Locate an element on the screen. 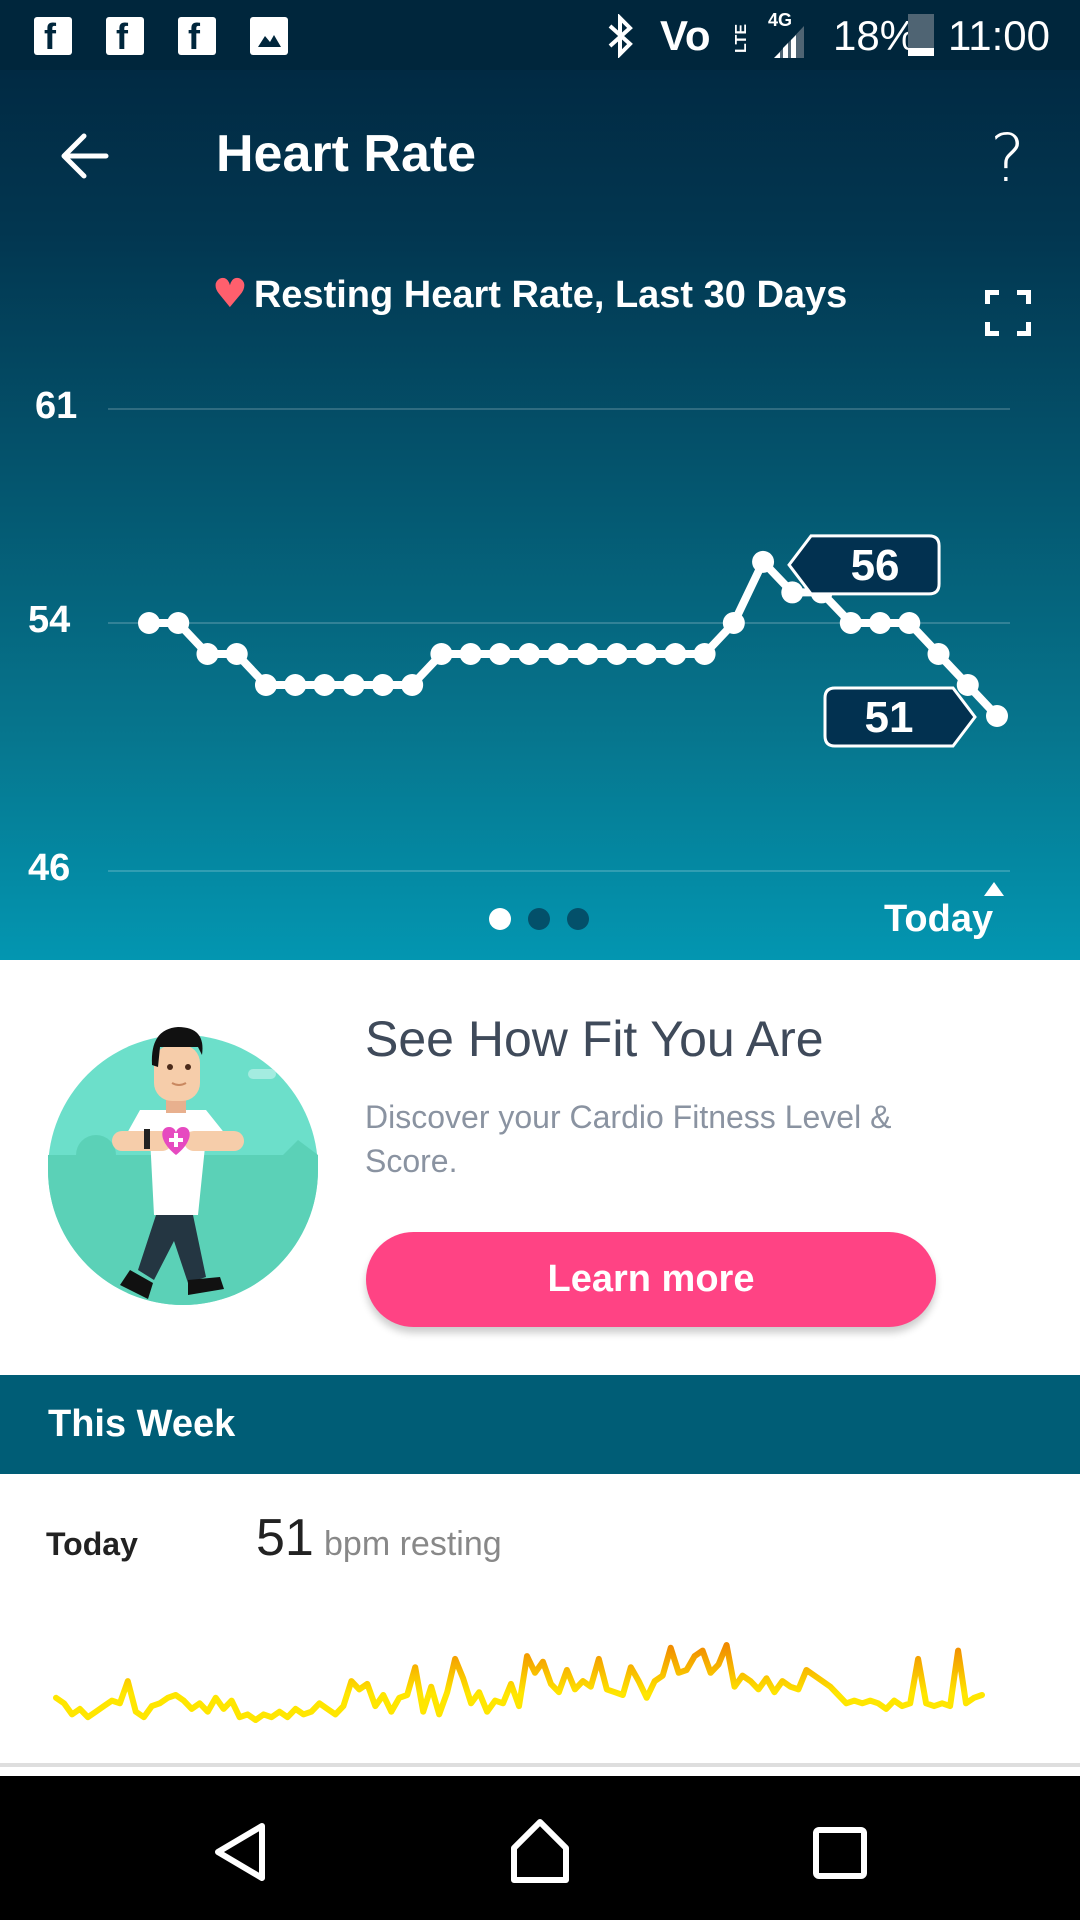 The height and width of the screenshot is (1920, 1080). latest-value-badge: 51 is located at coordinates (900, 717).